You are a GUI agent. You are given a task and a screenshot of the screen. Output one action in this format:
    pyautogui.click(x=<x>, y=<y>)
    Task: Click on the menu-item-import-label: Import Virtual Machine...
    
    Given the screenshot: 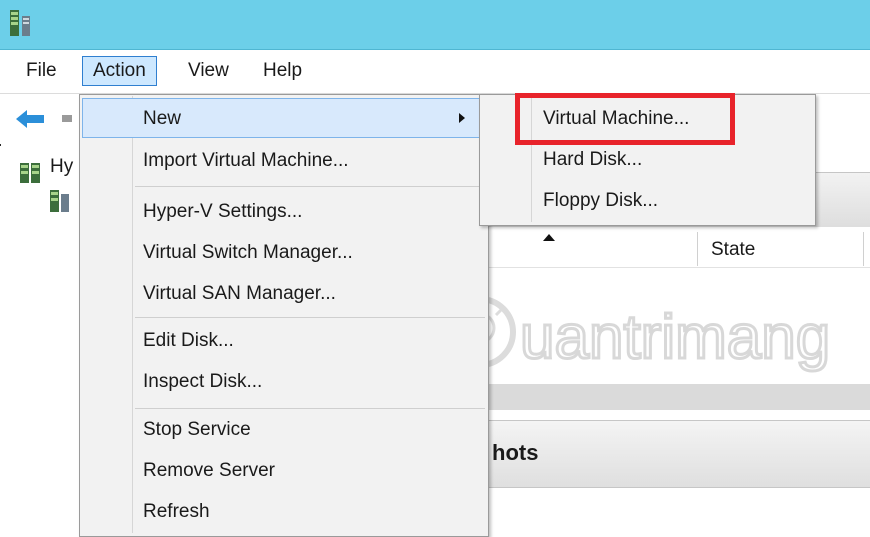 What is the action you would take?
    pyautogui.click(x=246, y=160)
    